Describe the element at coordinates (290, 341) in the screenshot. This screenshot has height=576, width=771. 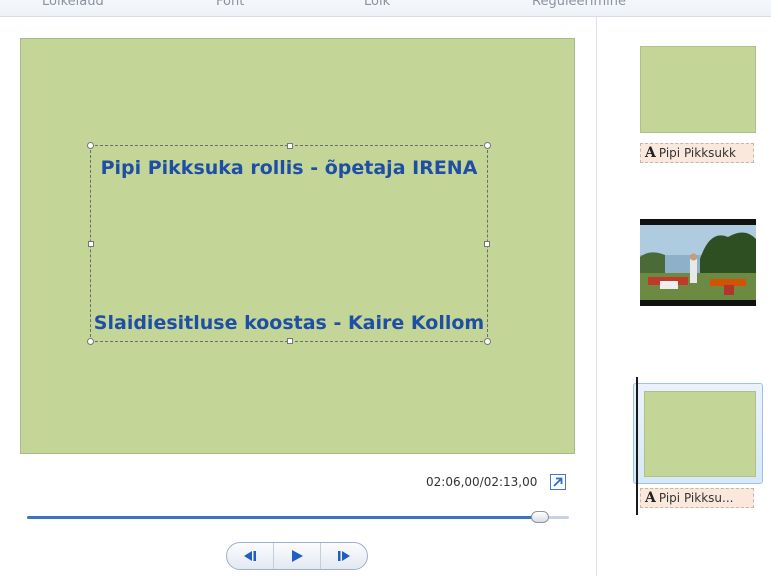
I see `resize-handle-bottom` at that location.